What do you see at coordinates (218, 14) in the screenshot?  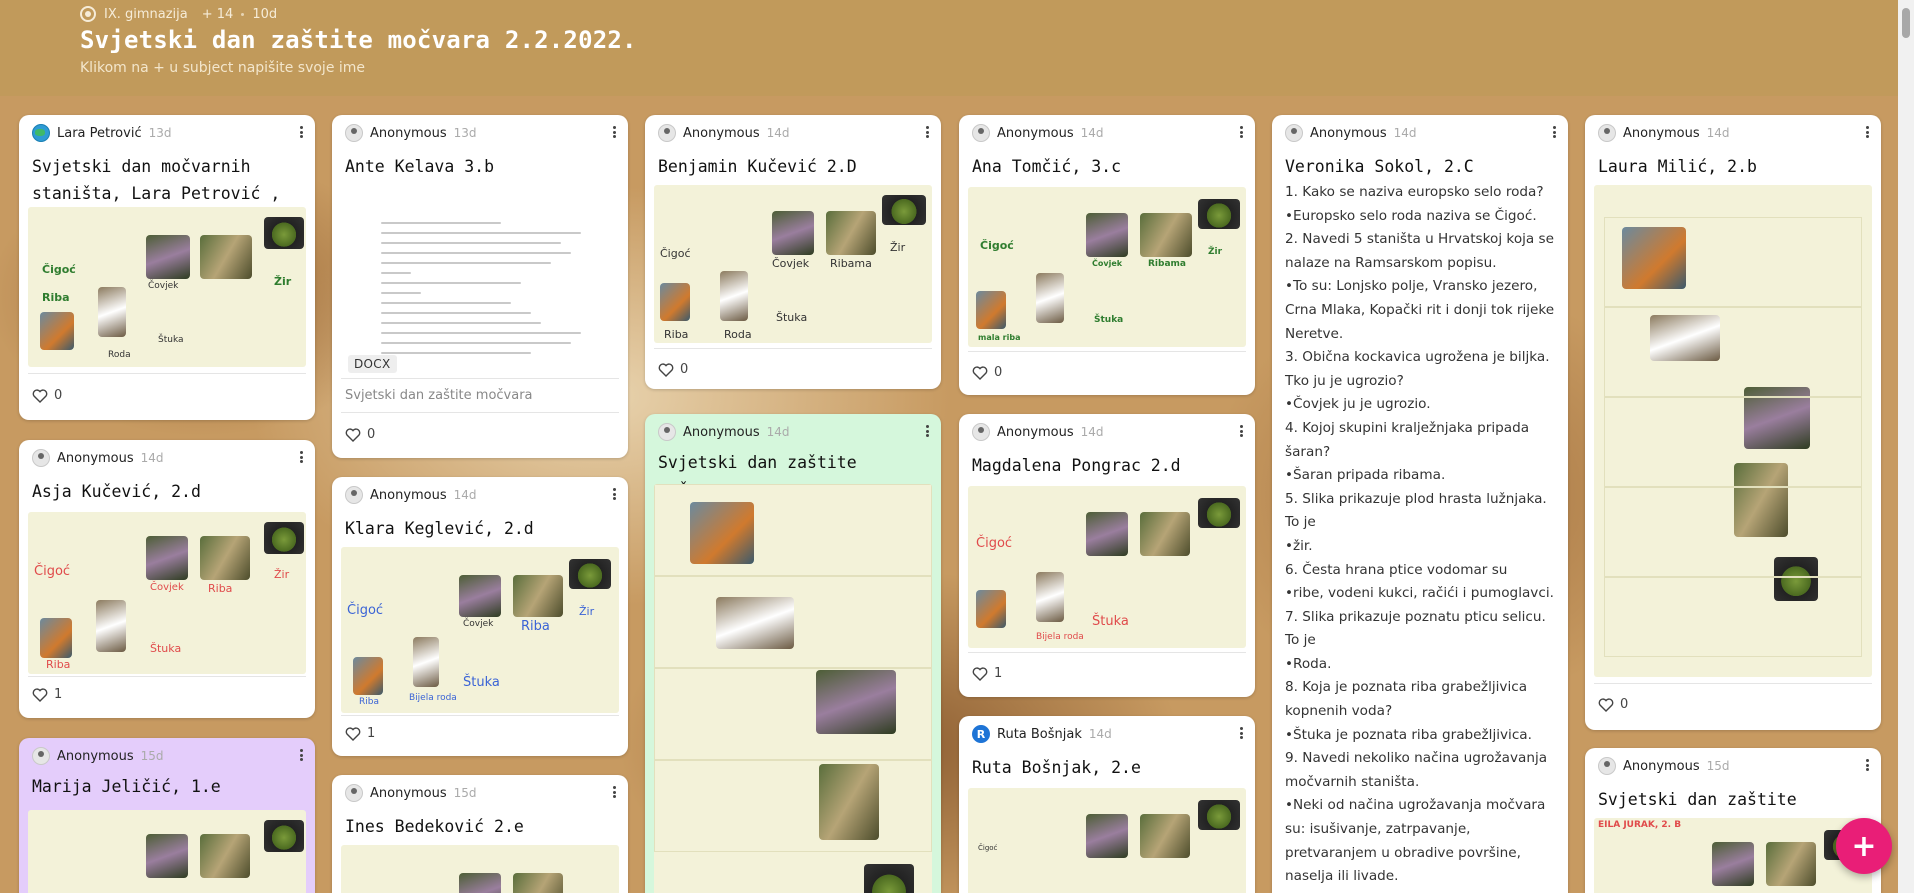 I see `contributors-count: + 14` at bounding box center [218, 14].